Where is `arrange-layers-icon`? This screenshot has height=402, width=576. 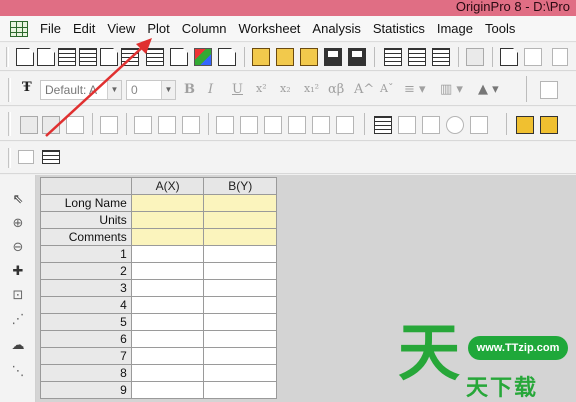
arrange-layers-icon is located at coordinates (143, 125).